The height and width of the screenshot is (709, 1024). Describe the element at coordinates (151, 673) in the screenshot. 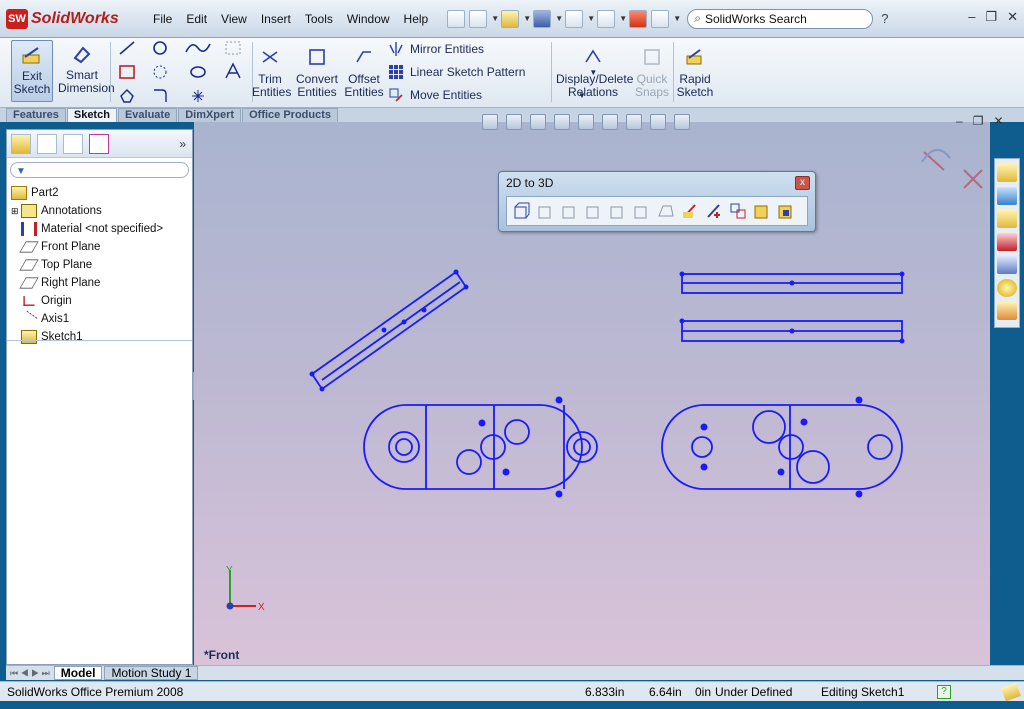

I see `tab-motion-study-1: Motion Study 1` at that location.